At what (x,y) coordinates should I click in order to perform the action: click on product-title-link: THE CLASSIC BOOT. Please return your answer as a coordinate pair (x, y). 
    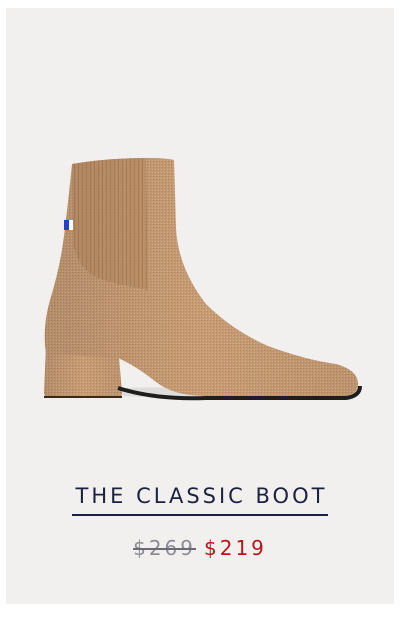
    Looking at the image, I should click on (200, 500).